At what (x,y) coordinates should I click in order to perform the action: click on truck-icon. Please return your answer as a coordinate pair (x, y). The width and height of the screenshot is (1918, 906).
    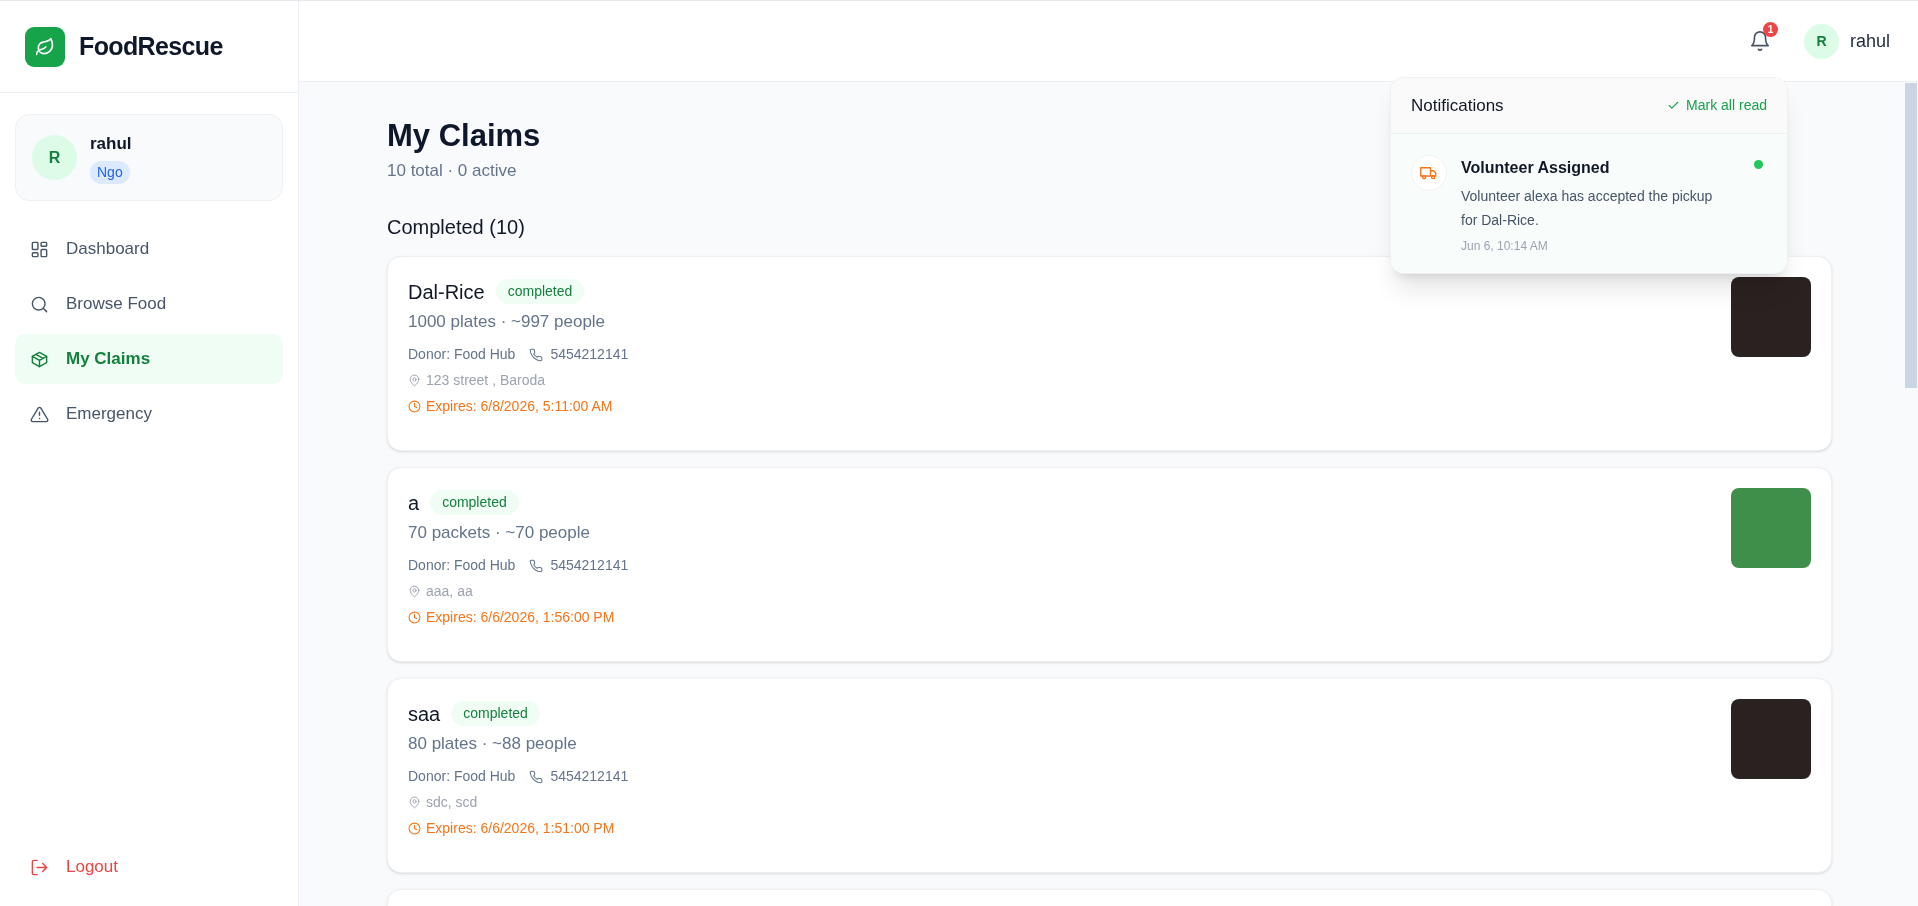
    Looking at the image, I should click on (1429, 173).